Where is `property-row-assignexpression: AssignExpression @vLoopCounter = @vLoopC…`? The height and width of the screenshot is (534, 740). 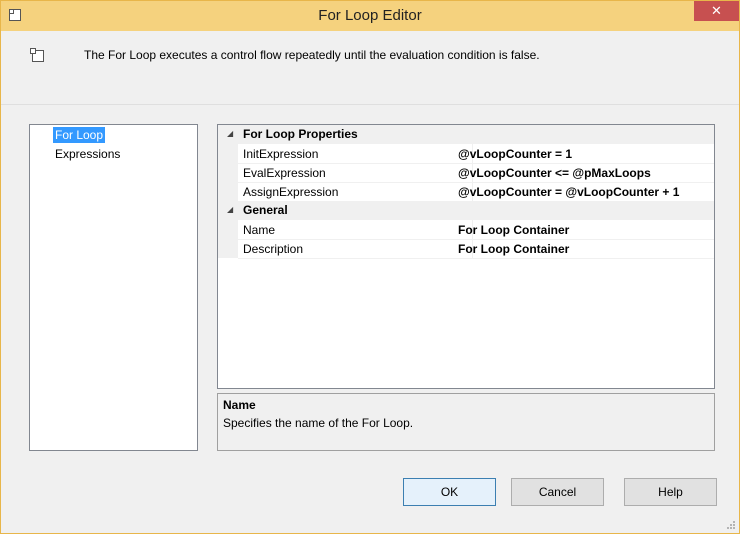
property-row-assignexpression: AssignExpression @vLoopCounter = @vLoopC… is located at coordinates (476, 192).